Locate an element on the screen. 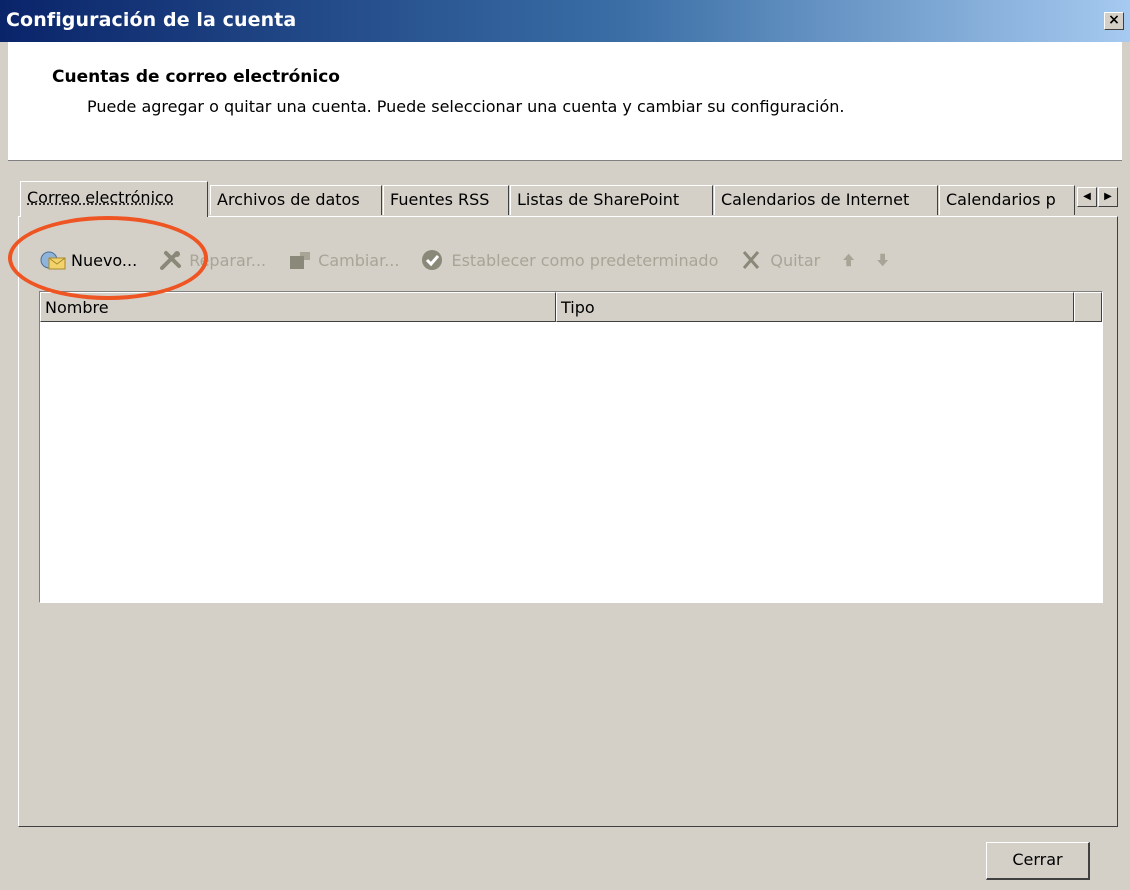  header-title: Cuentas de correo electrónico is located at coordinates (196, 77).